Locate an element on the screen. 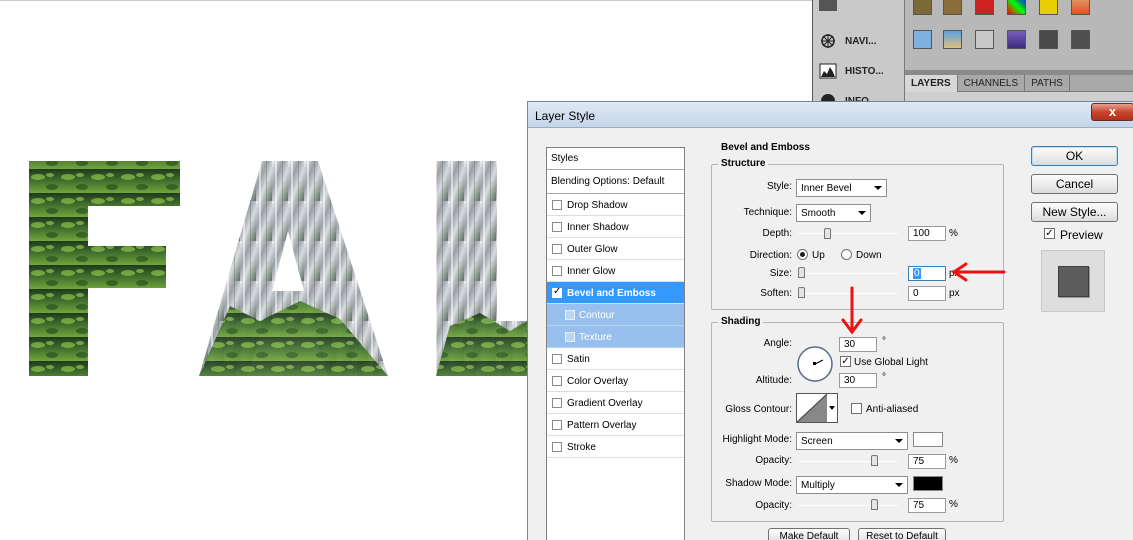 This screenshot has height=540, width=1133. size-slider is located at coordinates (848, 273).